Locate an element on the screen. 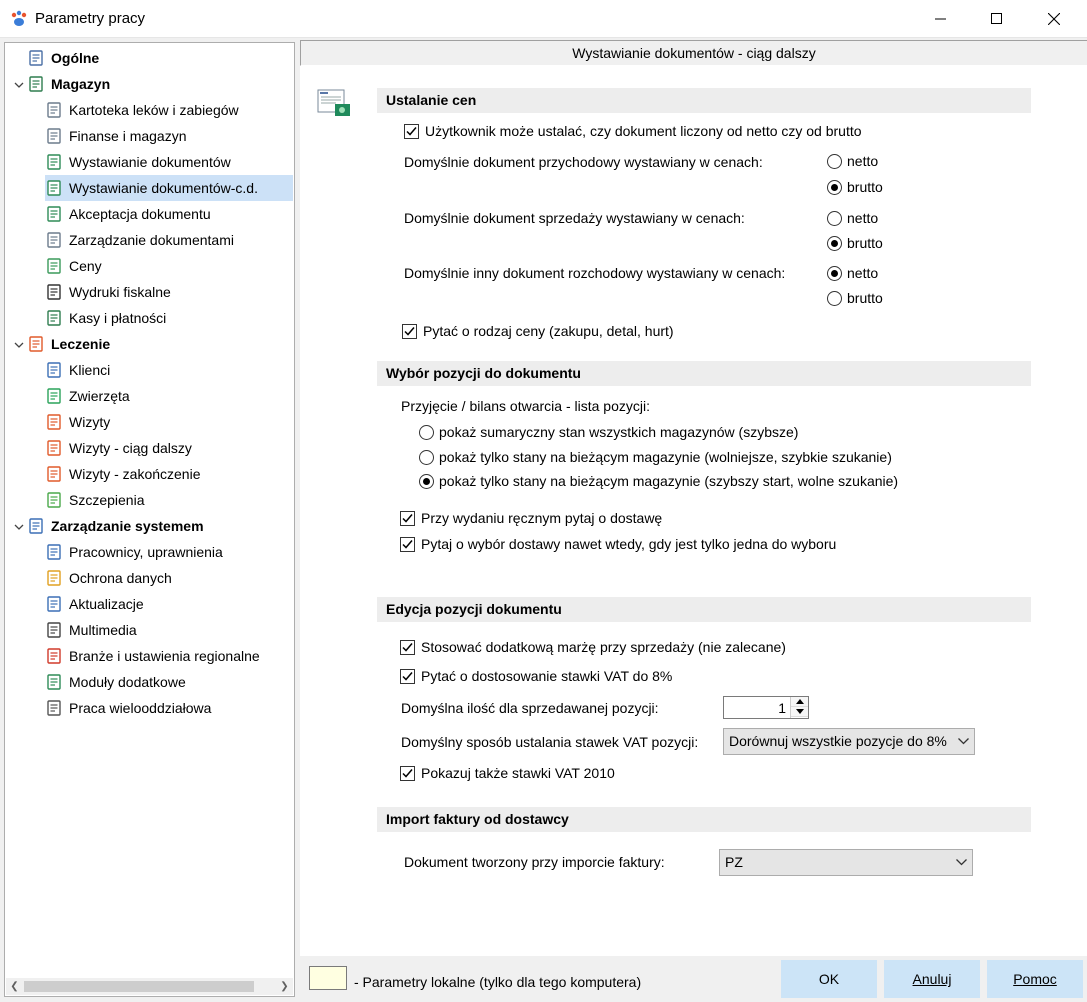 The image size is (1087, 1002). document-icon is located at coordinates (54, 136).